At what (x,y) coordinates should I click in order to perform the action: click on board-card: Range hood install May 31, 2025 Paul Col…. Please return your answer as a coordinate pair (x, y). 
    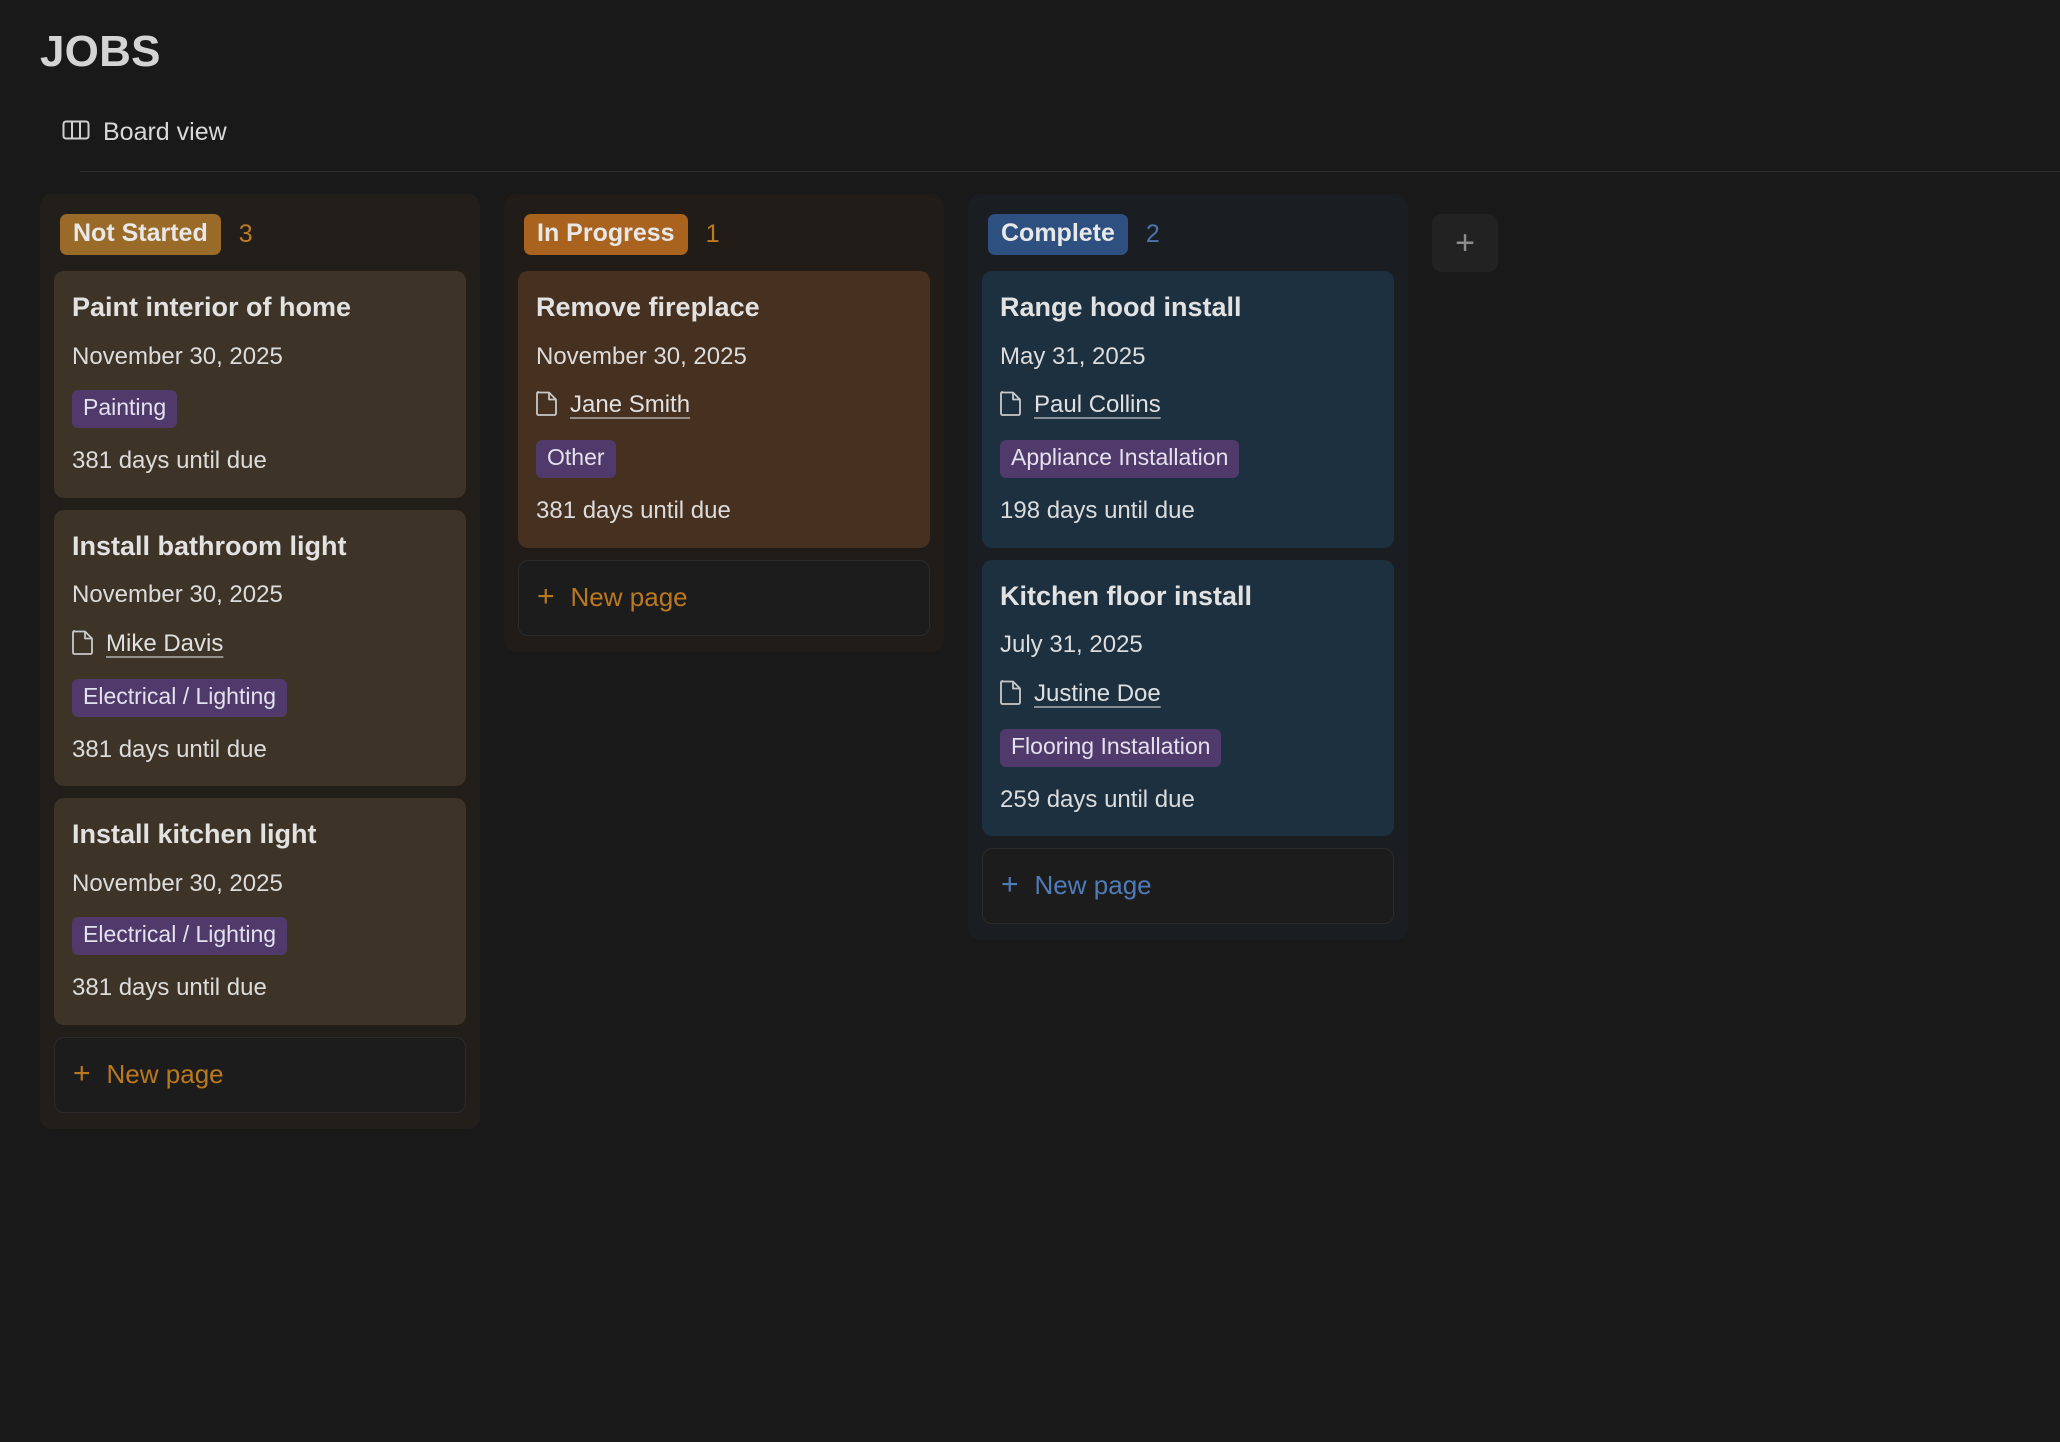
    Looking at the image, I should click on (1188, 409).